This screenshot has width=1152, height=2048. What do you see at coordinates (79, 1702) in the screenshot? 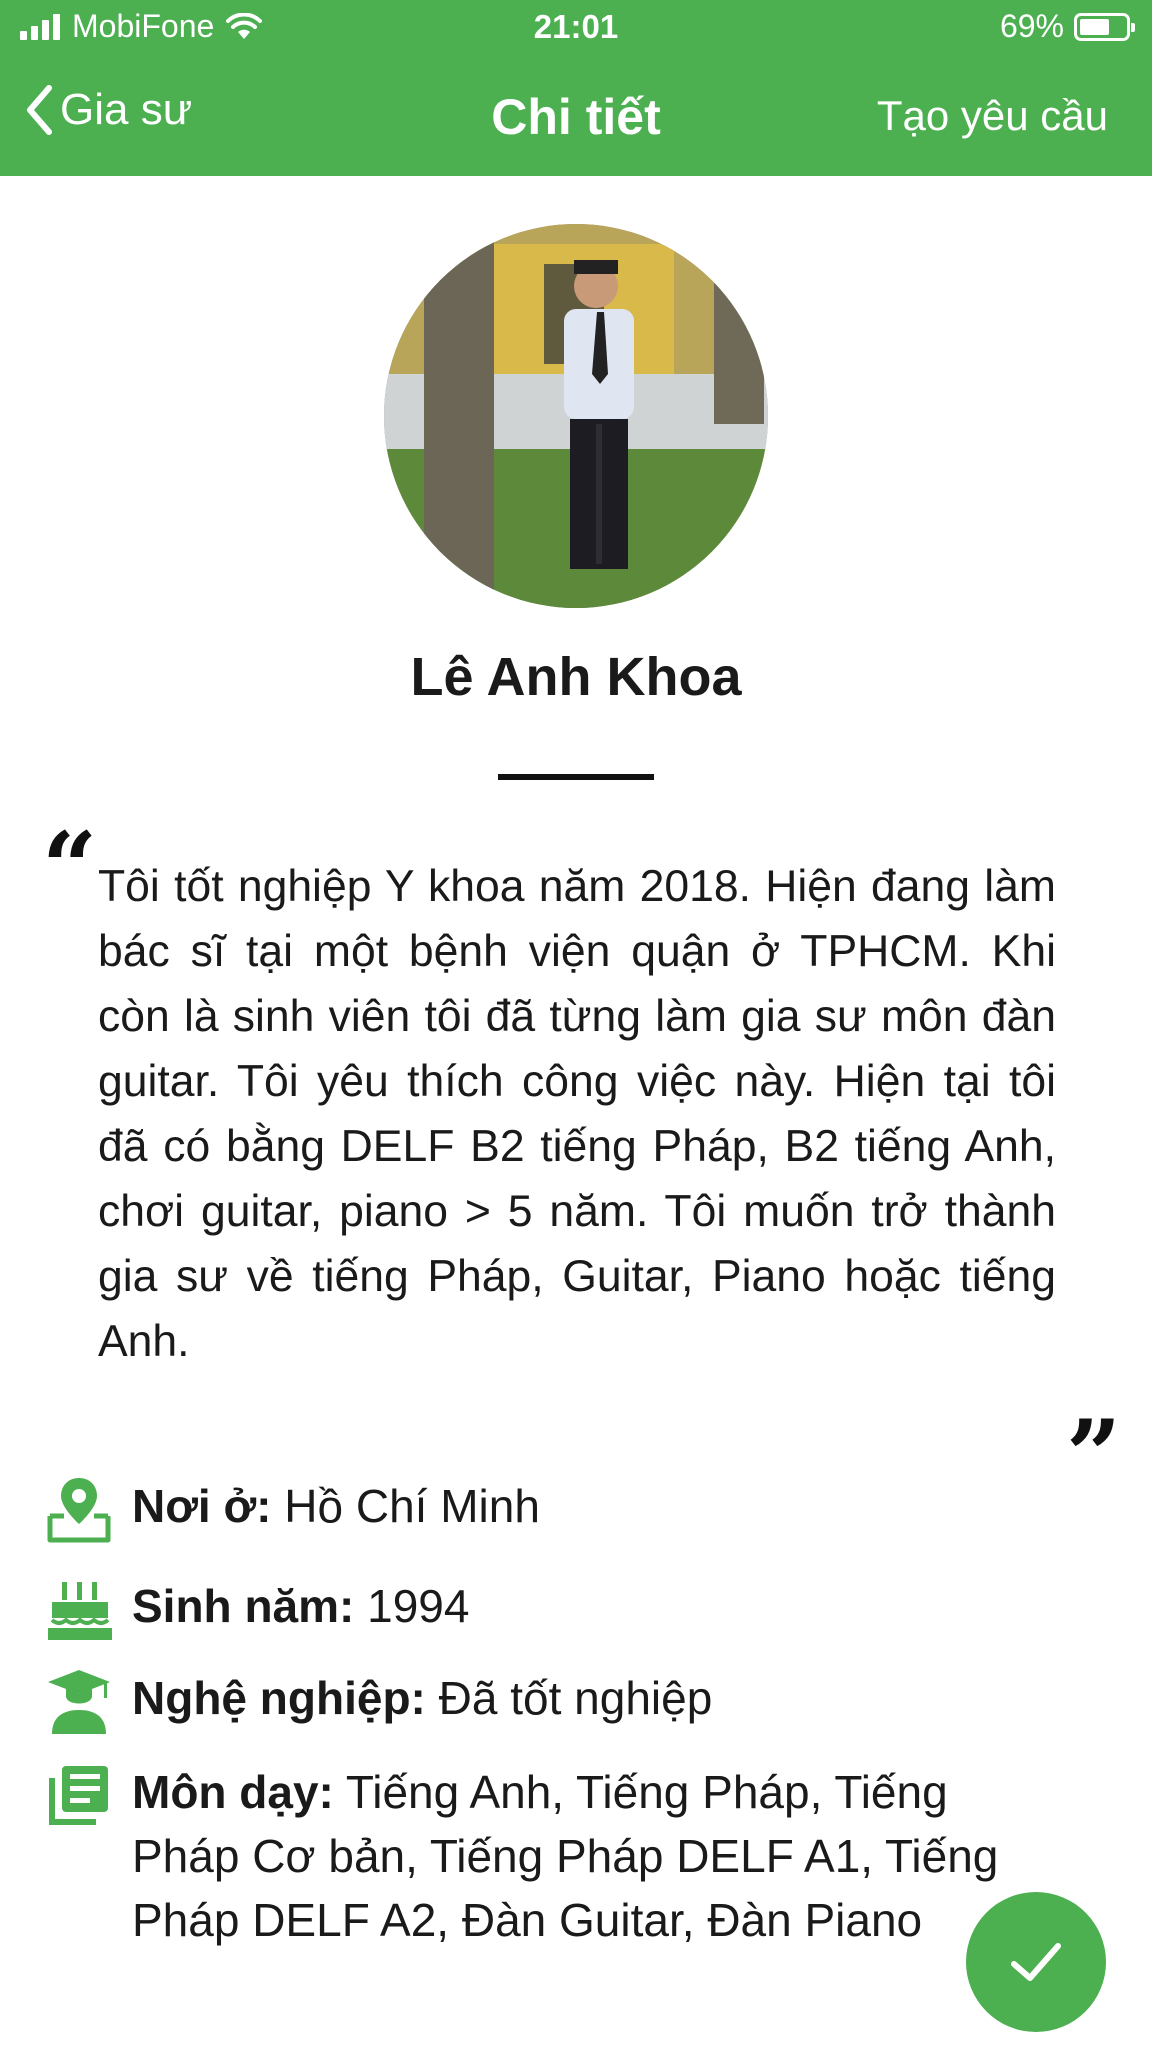
I see `graduate-icon` at bounding box center [79, 1702].